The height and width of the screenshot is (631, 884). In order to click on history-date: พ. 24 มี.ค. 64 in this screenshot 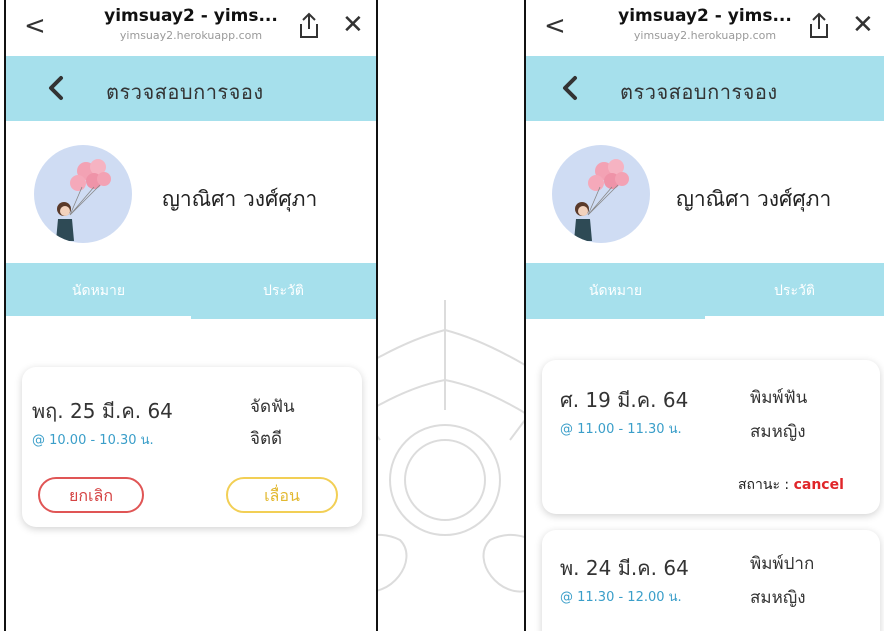, I will do `click(624, 568)`.